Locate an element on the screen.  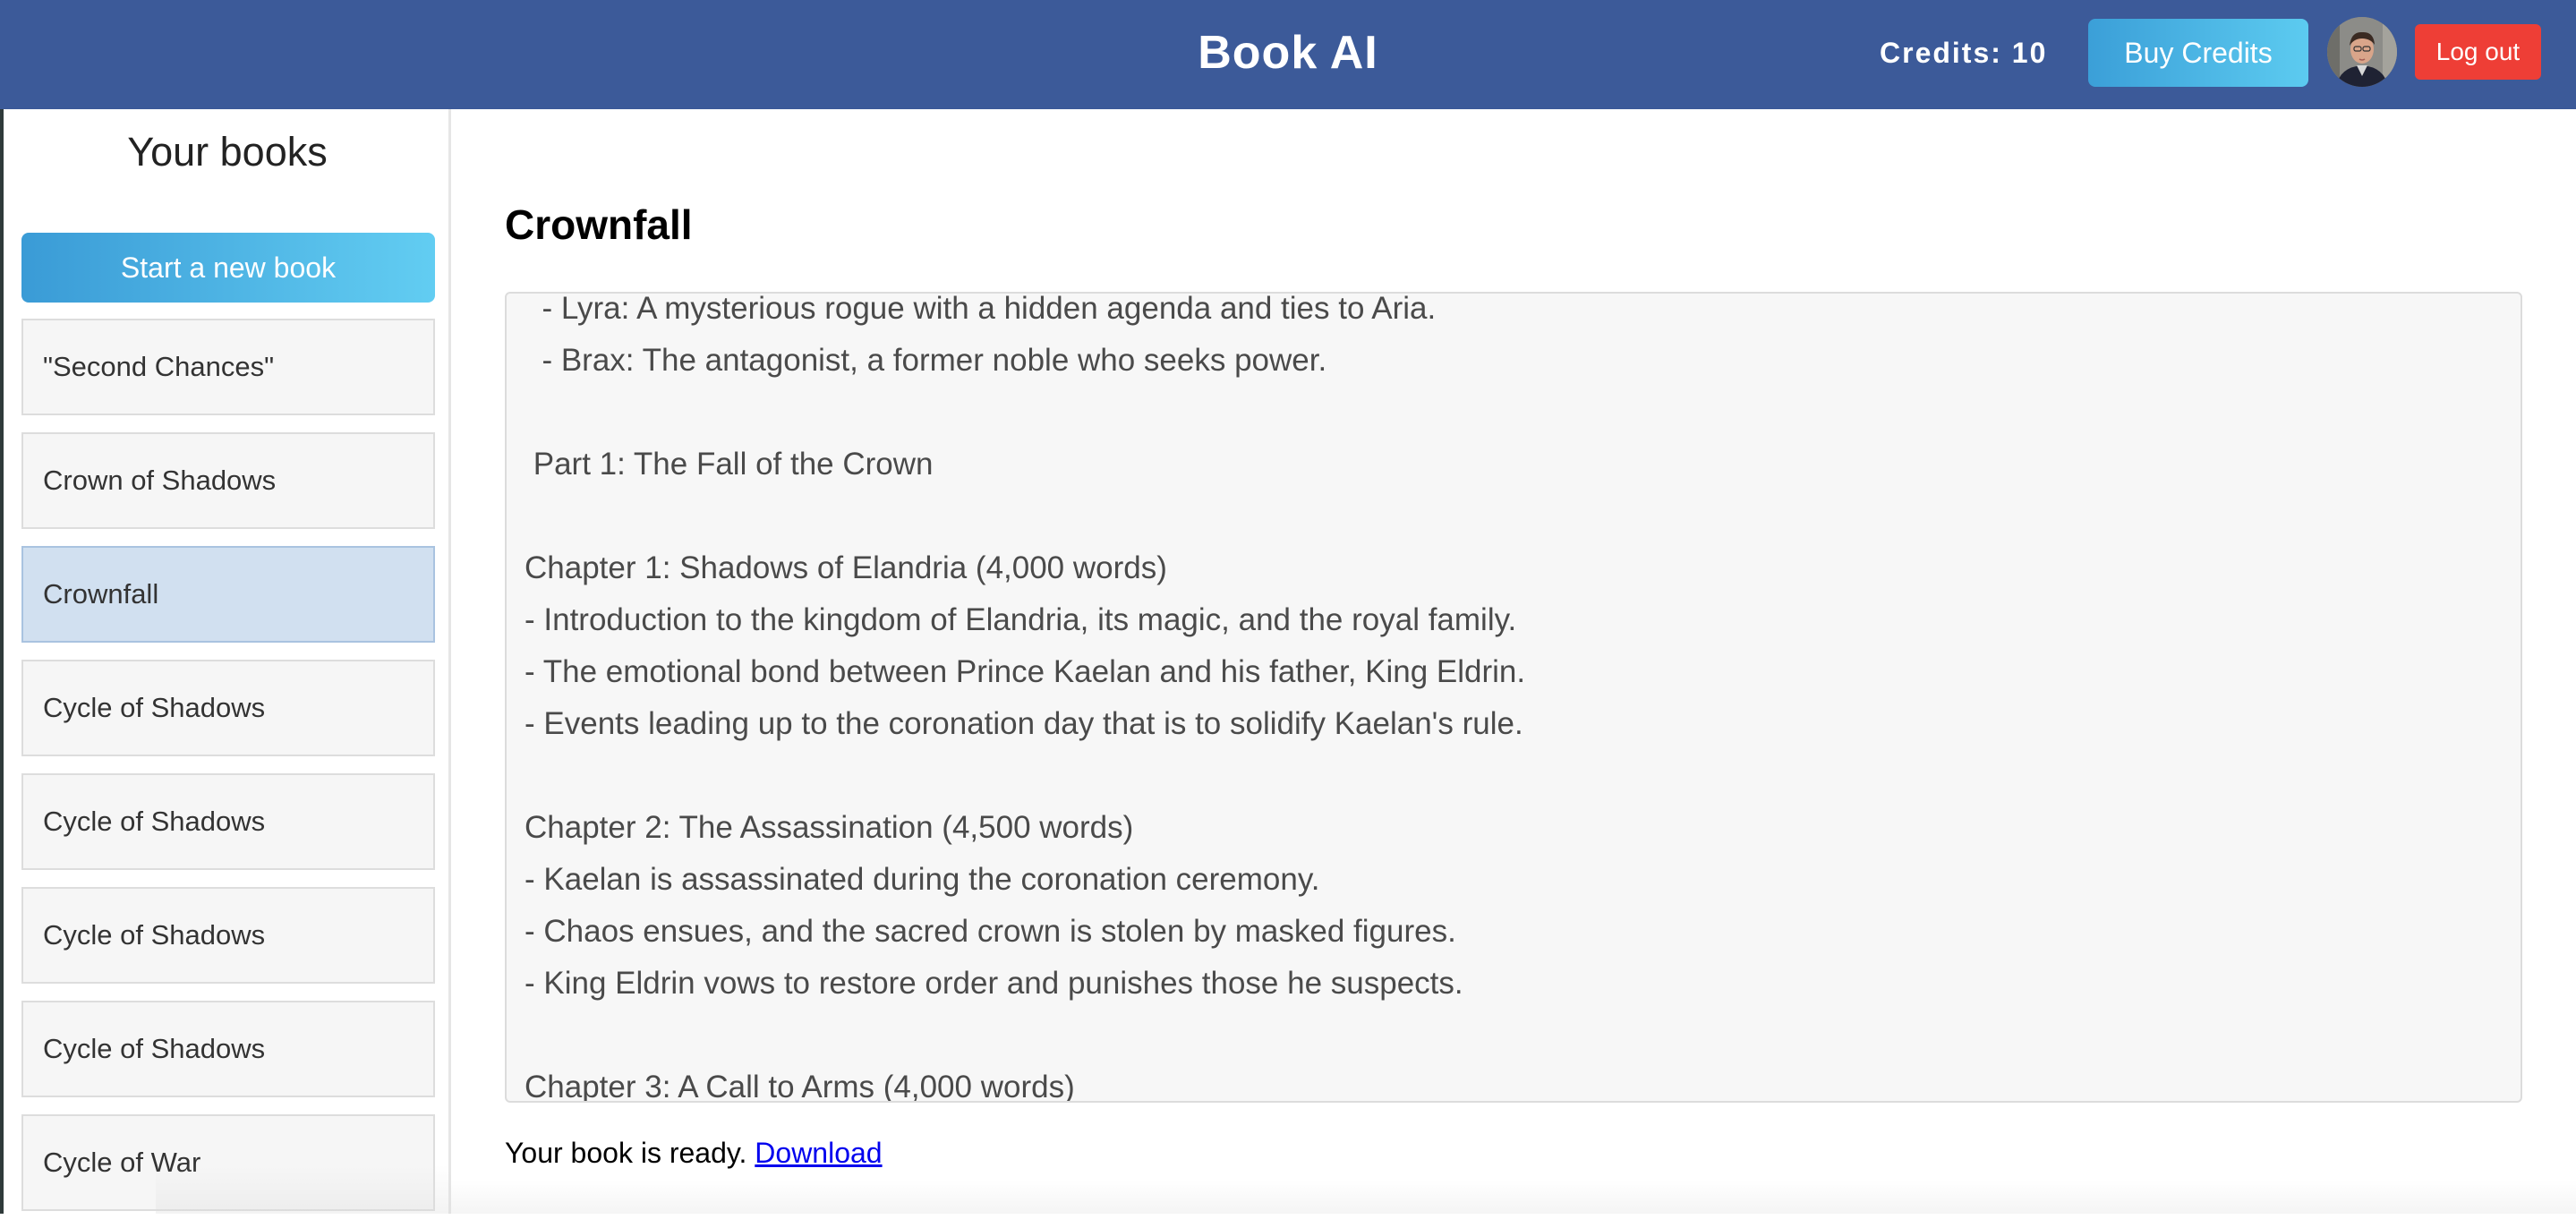
book-ready-message: Your book is ready. Download is located at coordinates (694, 1153).